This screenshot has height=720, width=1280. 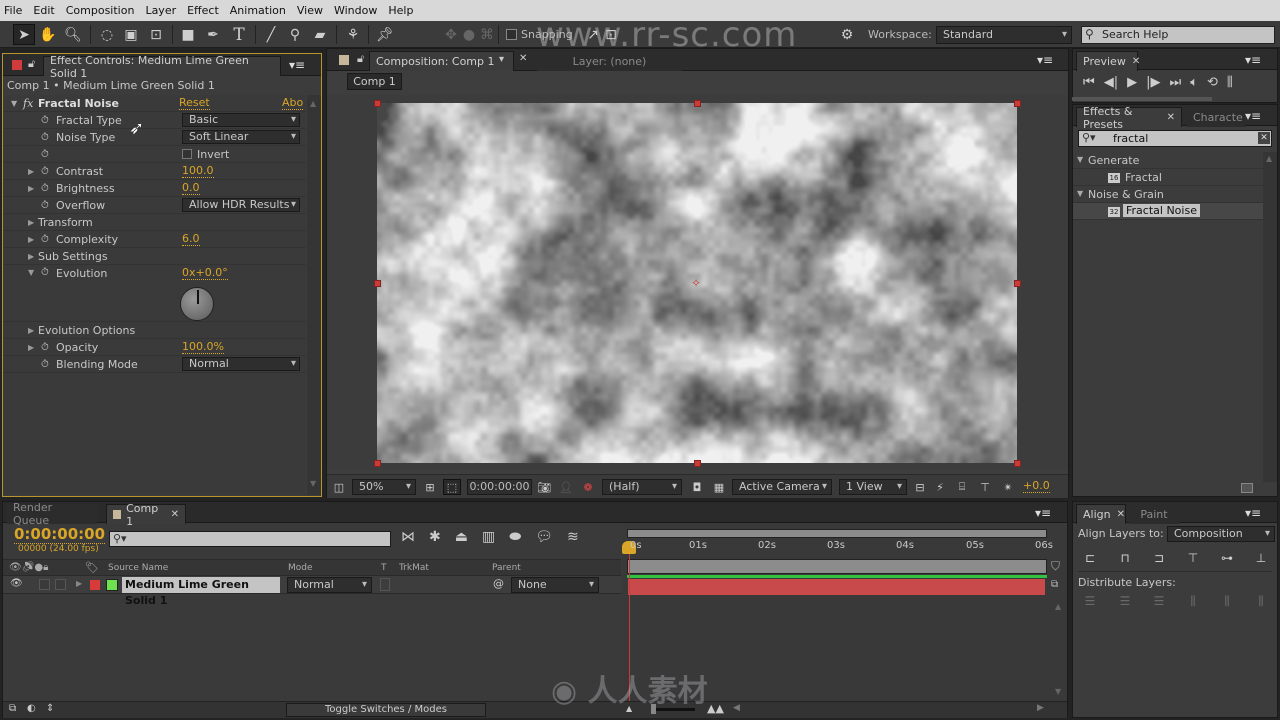 I want to click on comp-marker-bin-icon: ⛉, so click(x=1055, y=566).